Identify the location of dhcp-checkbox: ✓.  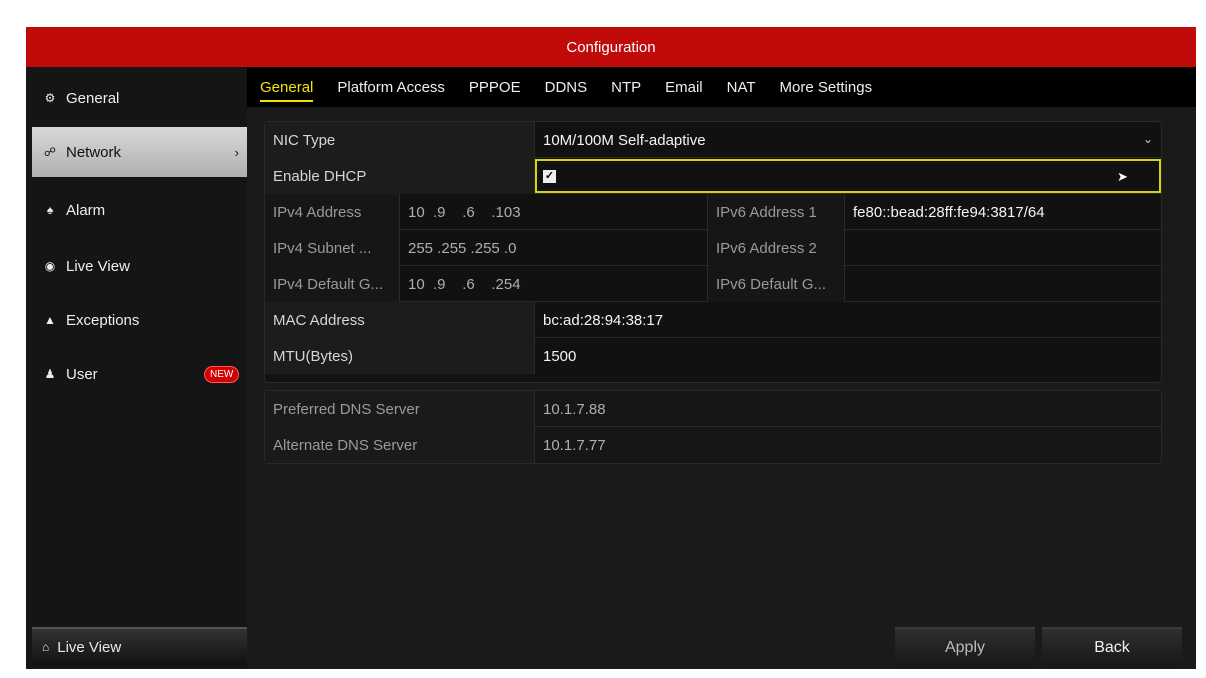
(549, 176).